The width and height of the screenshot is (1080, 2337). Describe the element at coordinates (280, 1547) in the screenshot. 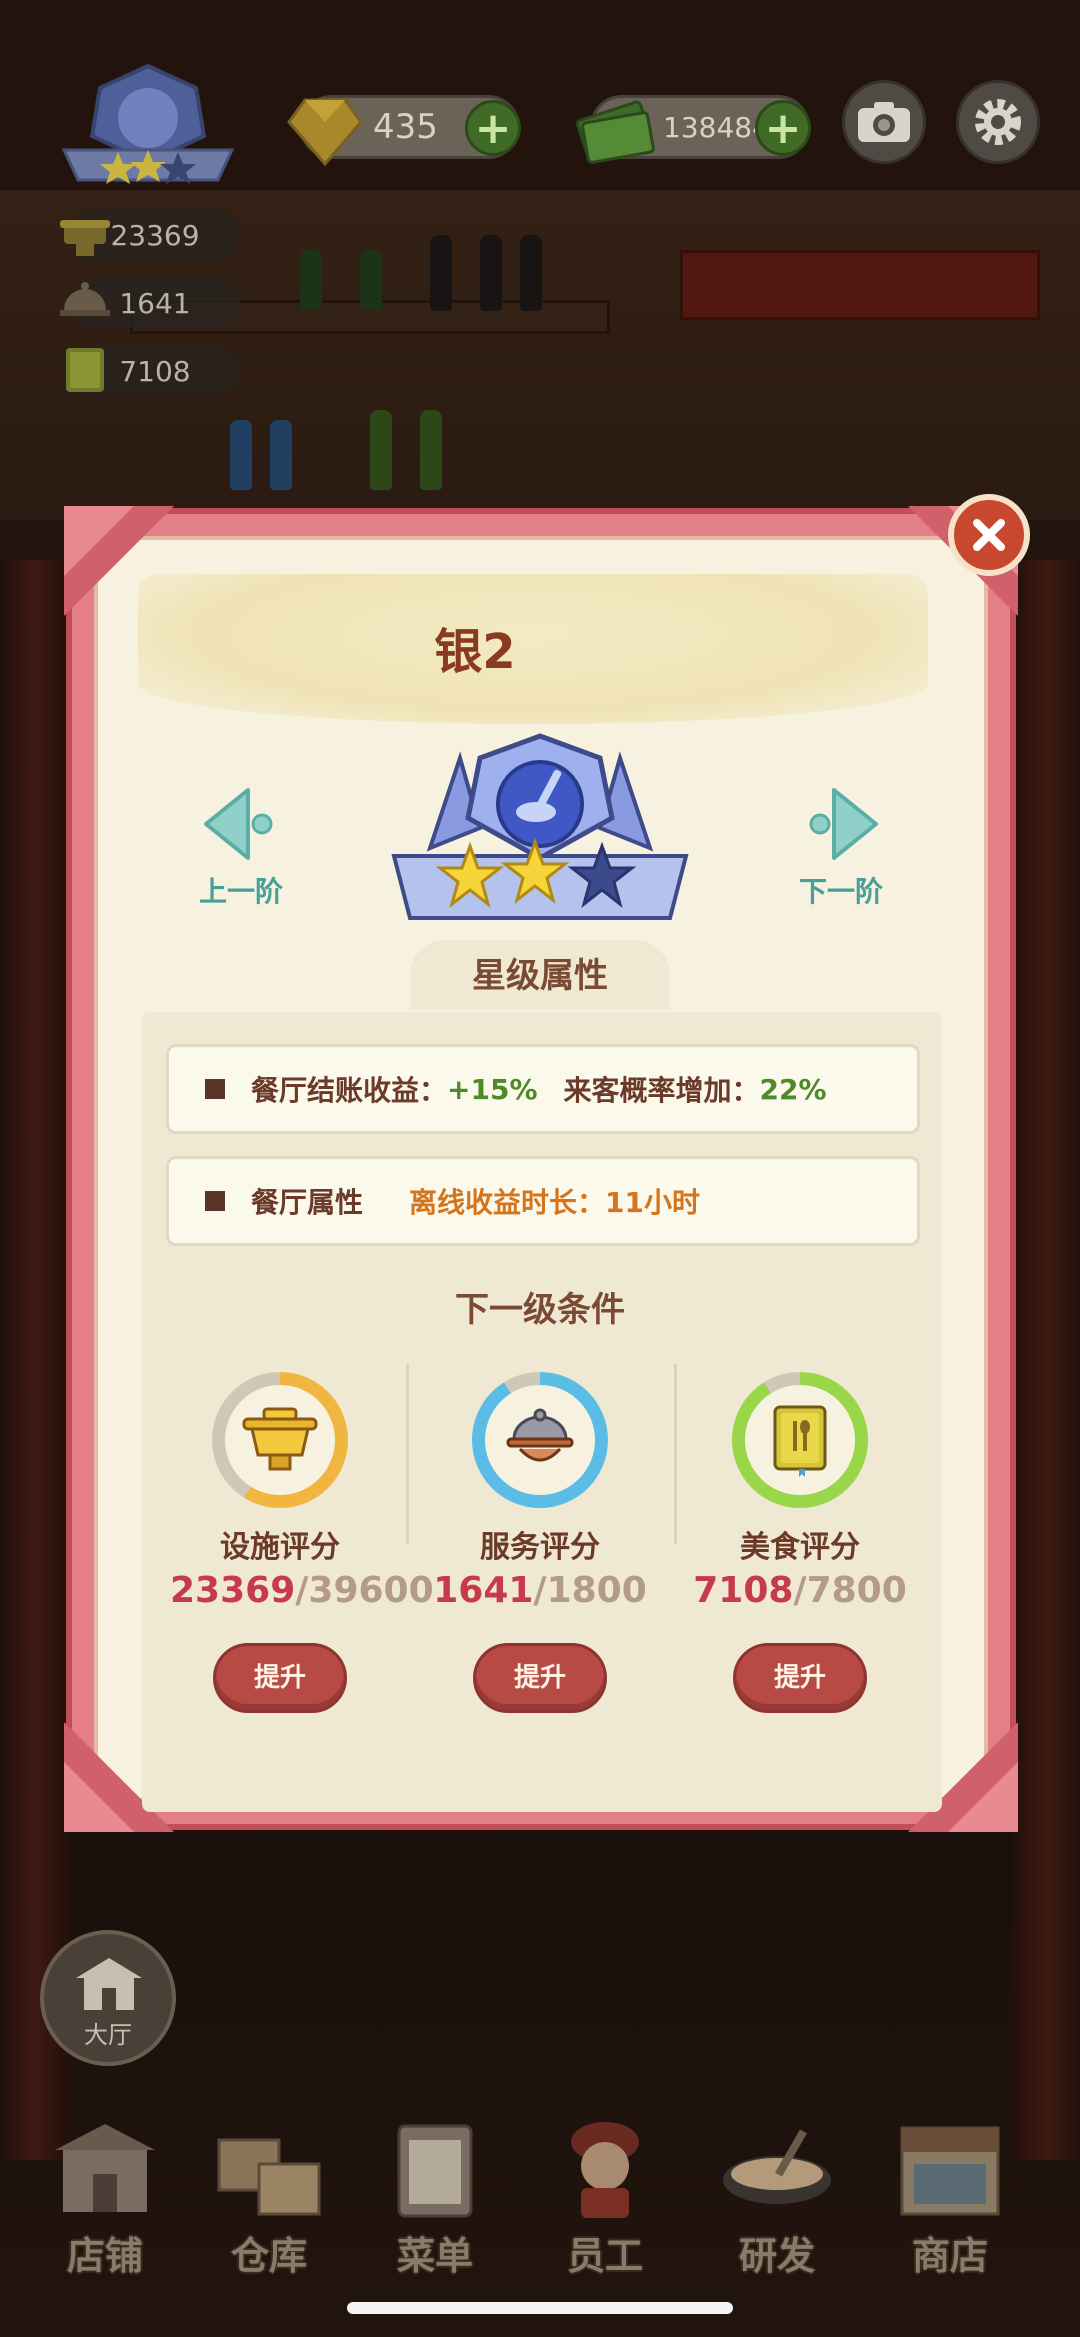

I see `requirement-name: 设施评分` at that location.